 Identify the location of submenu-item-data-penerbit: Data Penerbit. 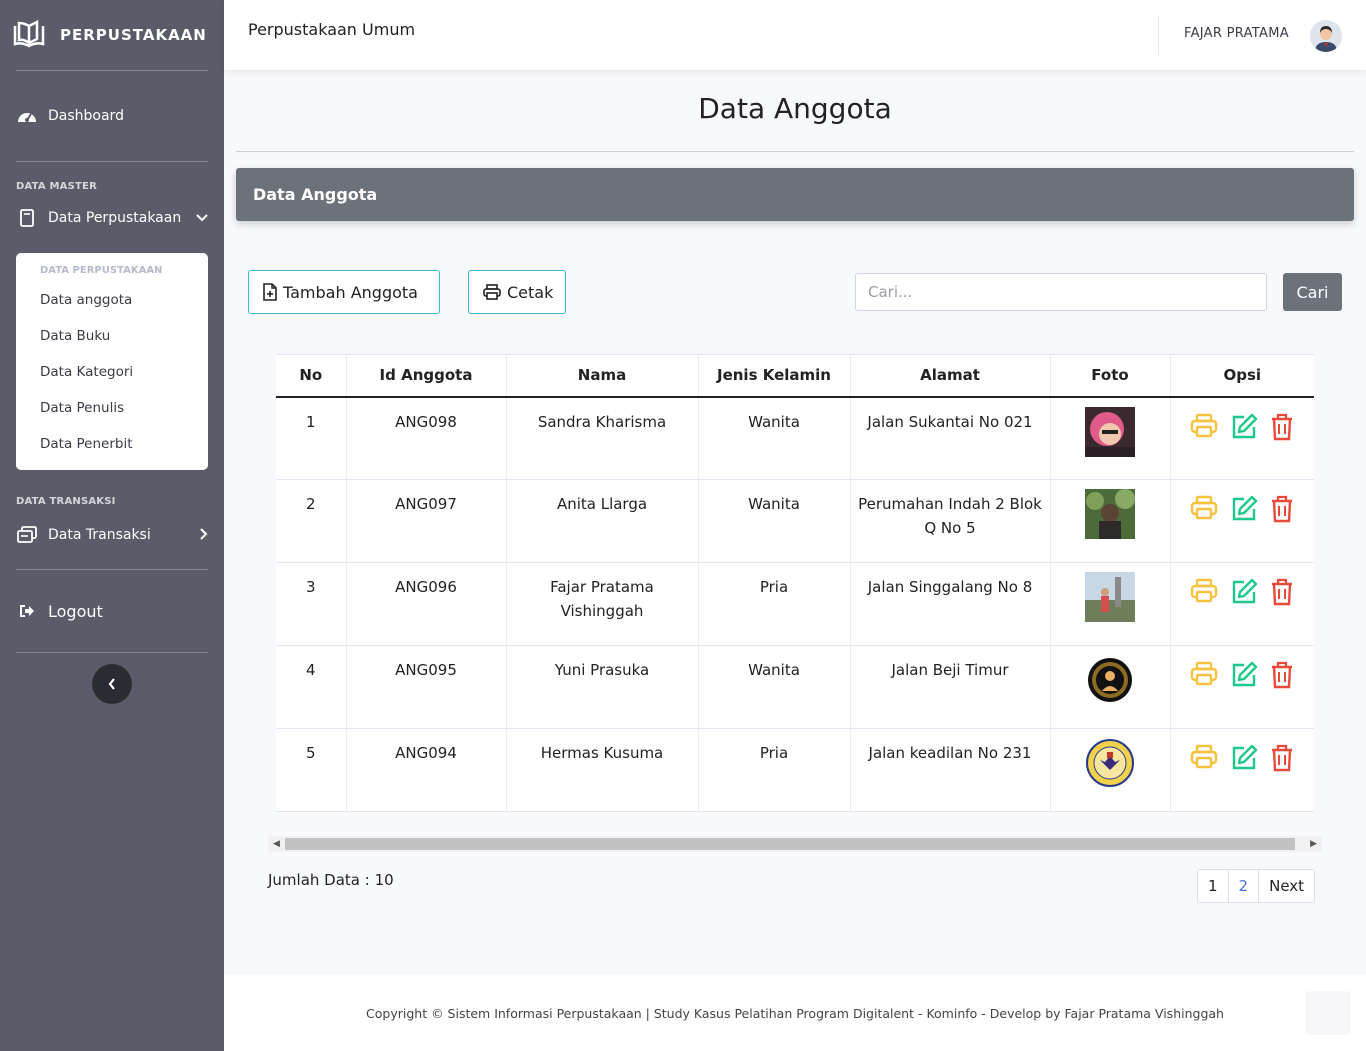
(112, 444).